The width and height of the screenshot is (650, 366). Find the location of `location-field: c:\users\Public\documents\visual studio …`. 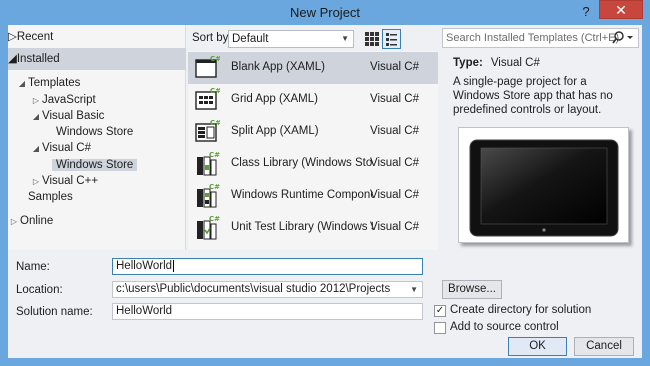

location-field: c:\users\Public\documents\visual studio … is located at coordinates (267, 289).